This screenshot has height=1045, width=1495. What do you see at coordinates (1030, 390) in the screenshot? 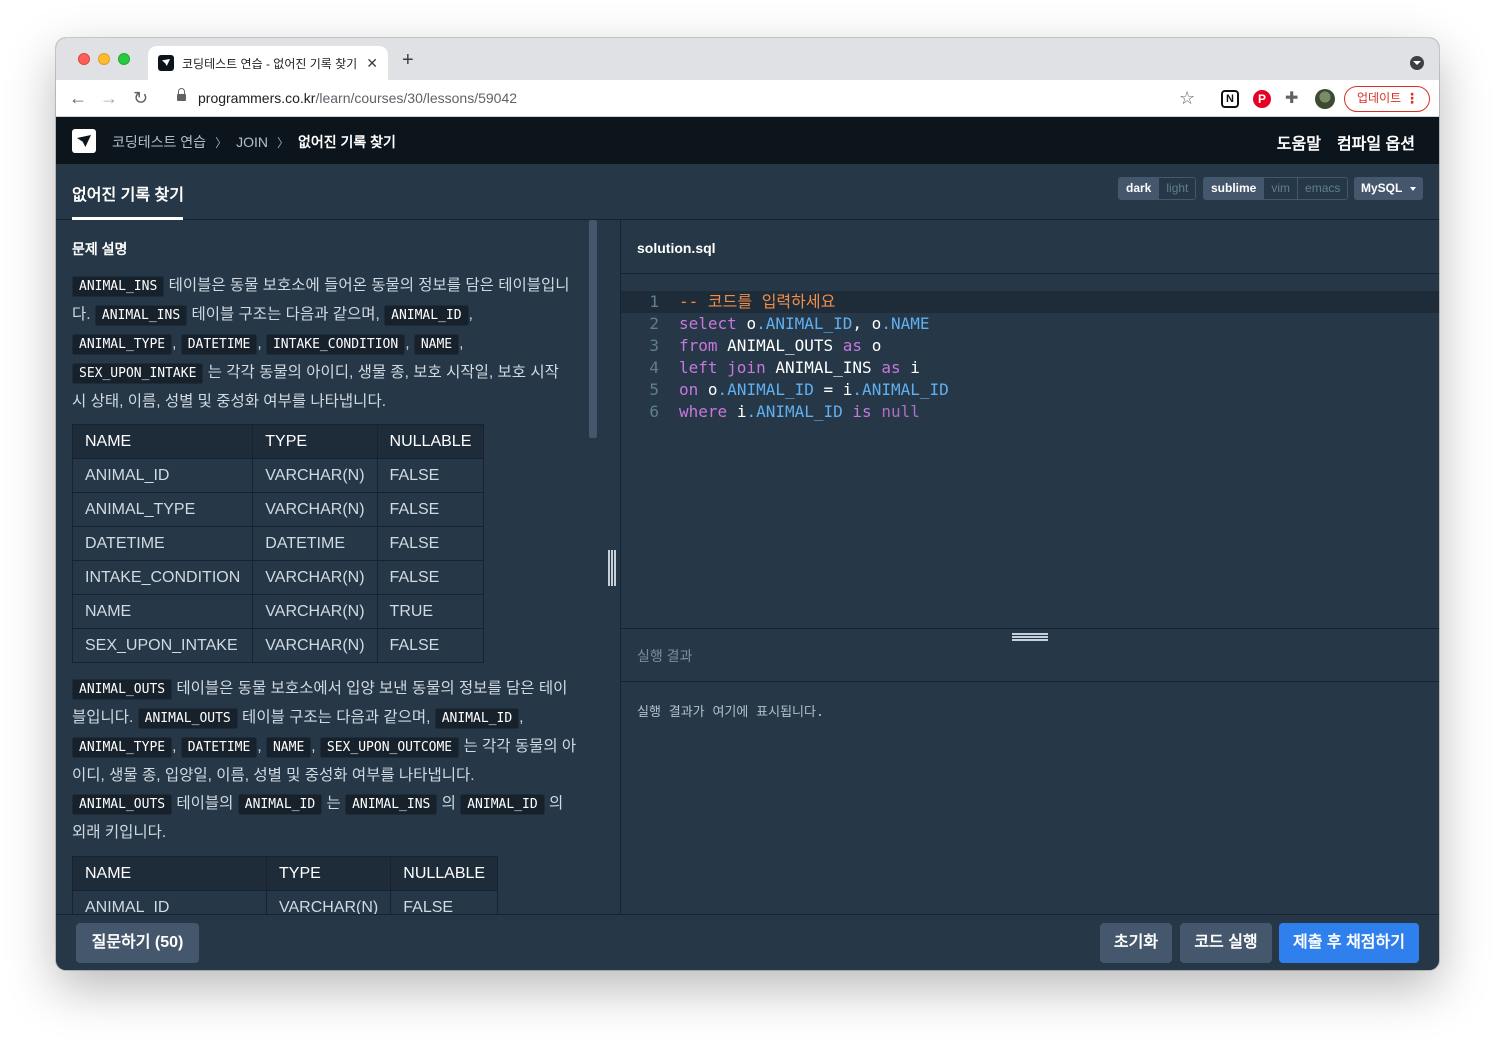
I see `code-line: 5 on o.ANIMAL_ID = i.ANIMAL_ID` at bounding box center [1030, 390].